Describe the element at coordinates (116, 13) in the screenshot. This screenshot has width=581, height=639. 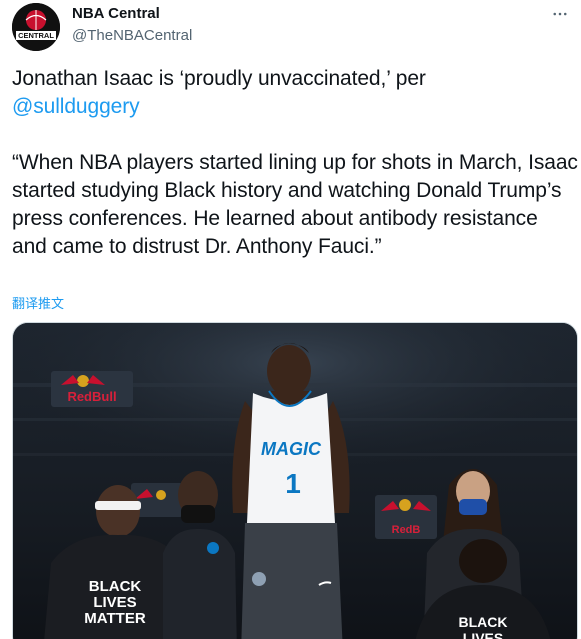
I see `author-name: NBA Central` at that location.